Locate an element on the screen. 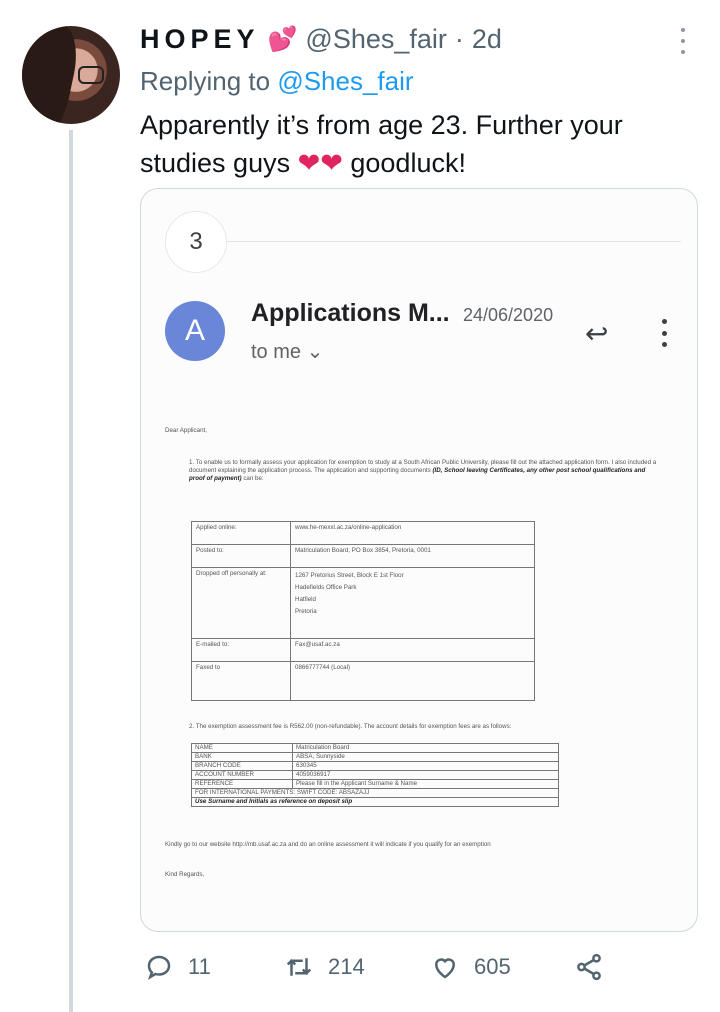  reply-count: 11 is located at coordinates (199, 966).